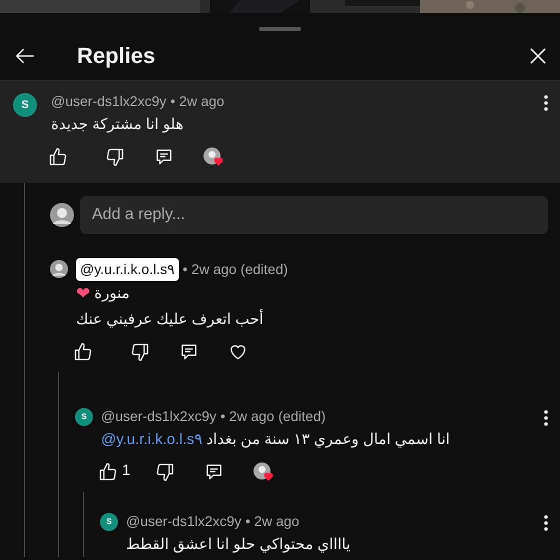 This screenshot has height=560, width=560. I want to click on comment-text: أحب اتعرف عليك عرفيني عنك, so click(170, 319).